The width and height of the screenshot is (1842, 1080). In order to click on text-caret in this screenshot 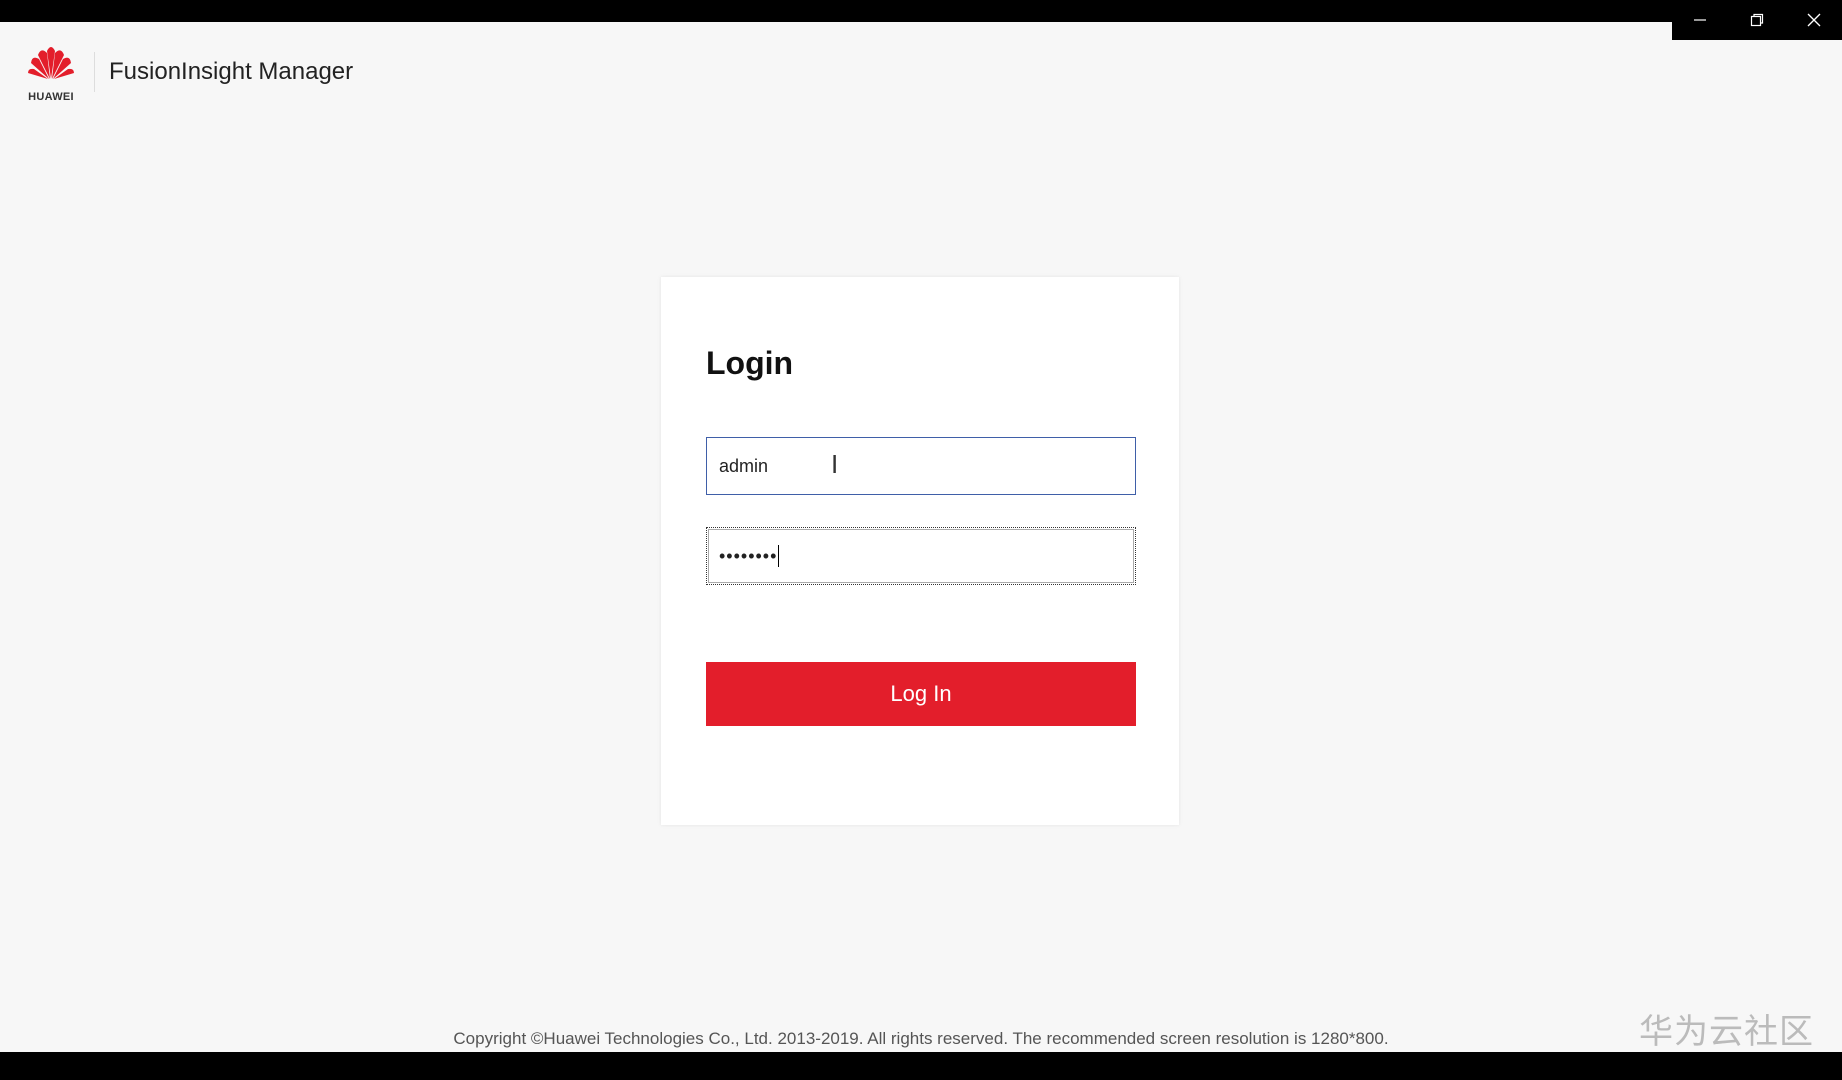, I will do `click(779, 556)`.